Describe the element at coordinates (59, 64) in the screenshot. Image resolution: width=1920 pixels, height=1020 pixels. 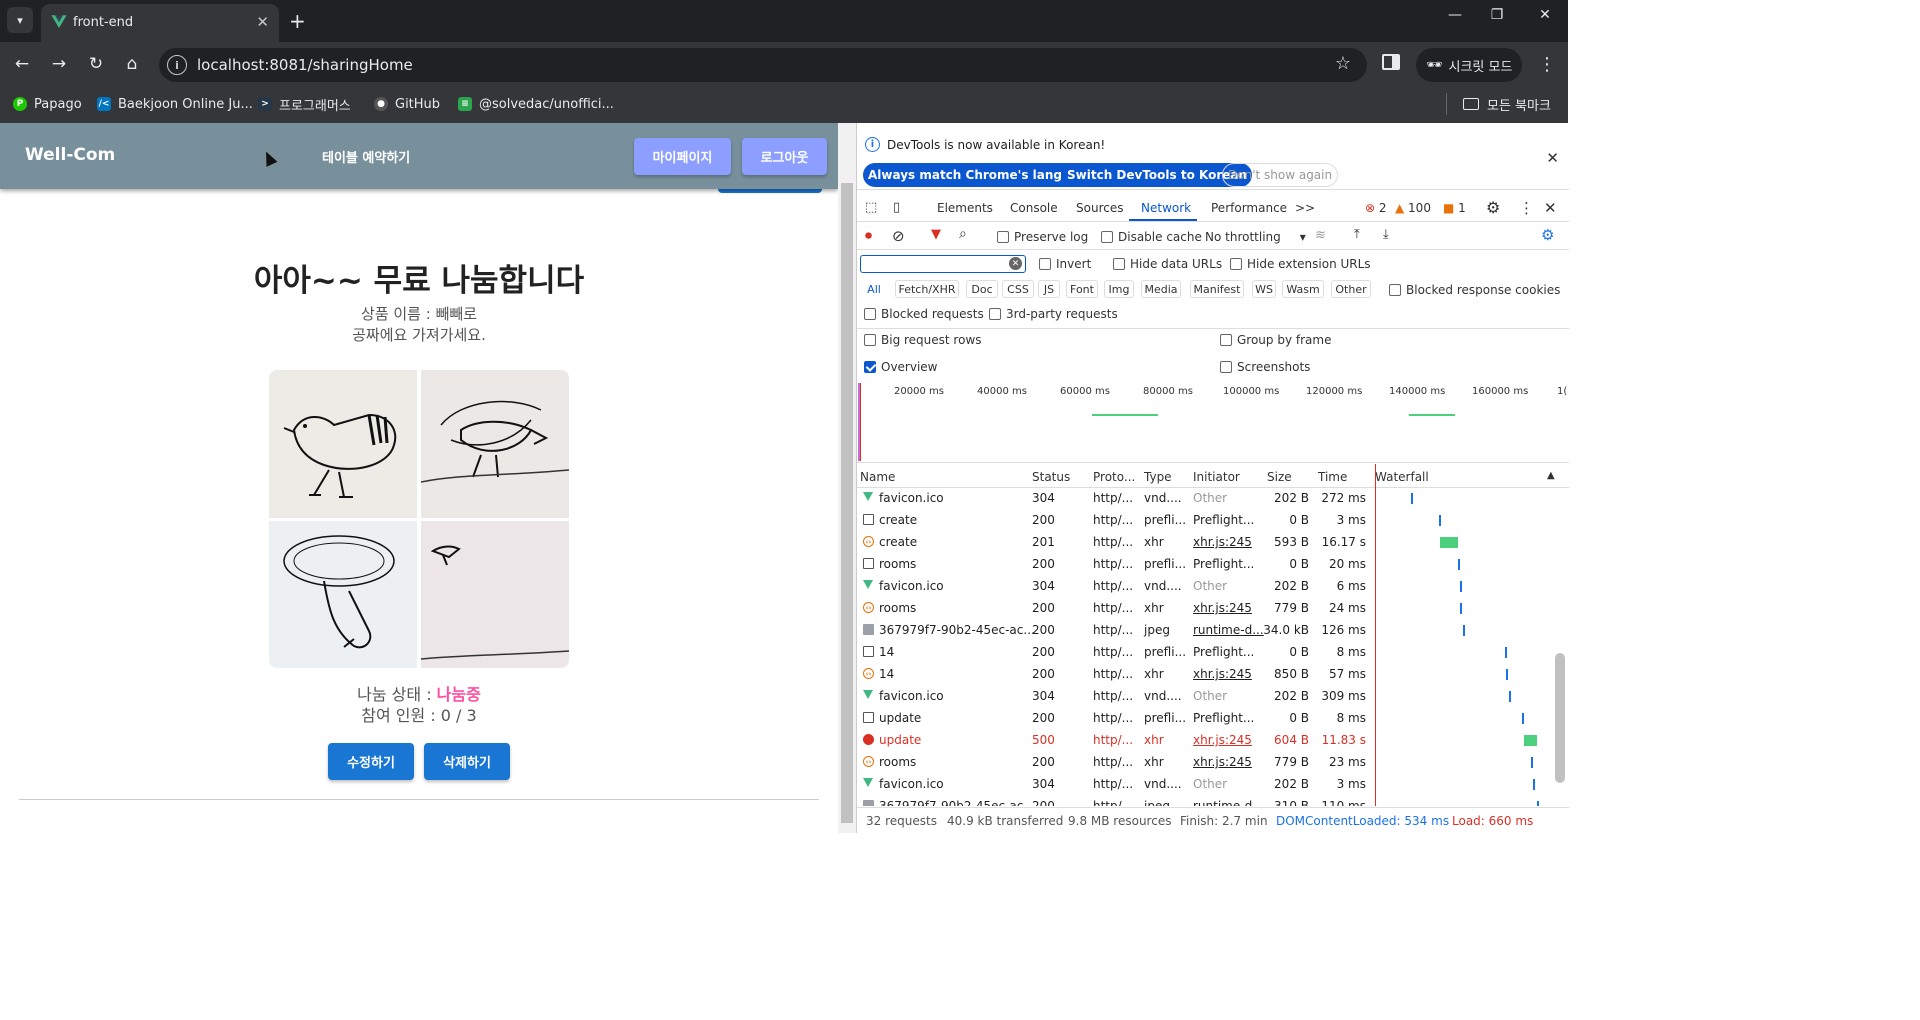
I see `forward-icon: →` at that location.